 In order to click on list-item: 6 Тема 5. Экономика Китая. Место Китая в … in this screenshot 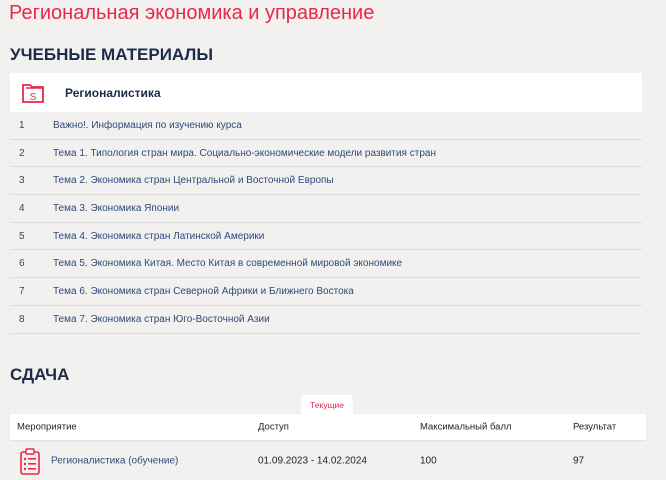, I will do `click(326, 264)`.